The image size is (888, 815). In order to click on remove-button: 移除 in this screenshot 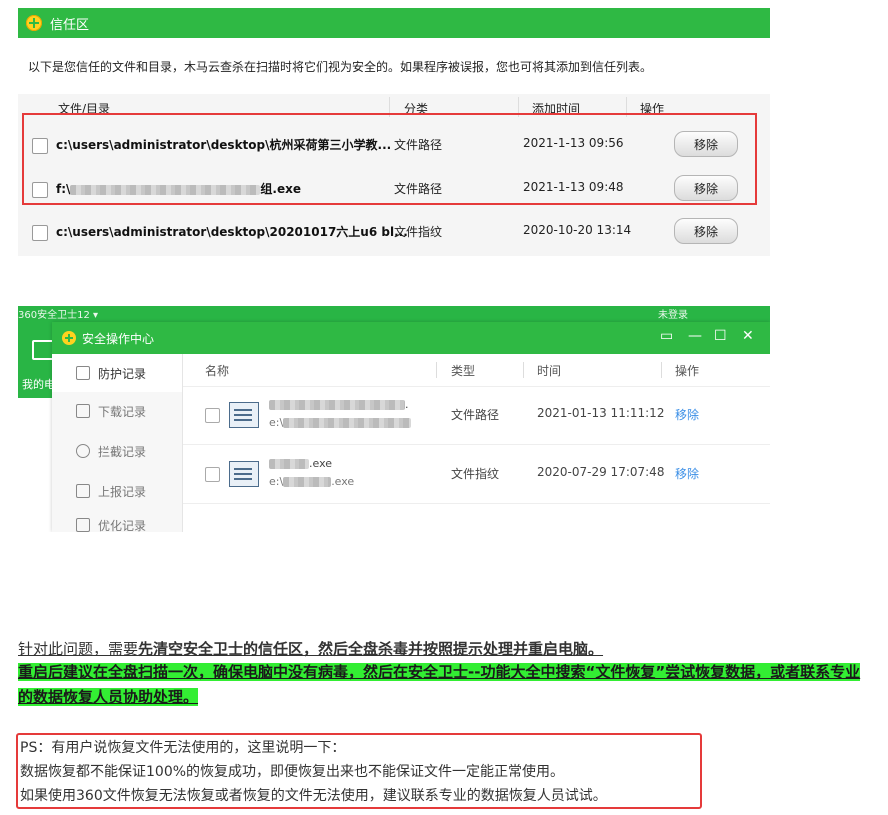, I will do `click(706, 231)`.